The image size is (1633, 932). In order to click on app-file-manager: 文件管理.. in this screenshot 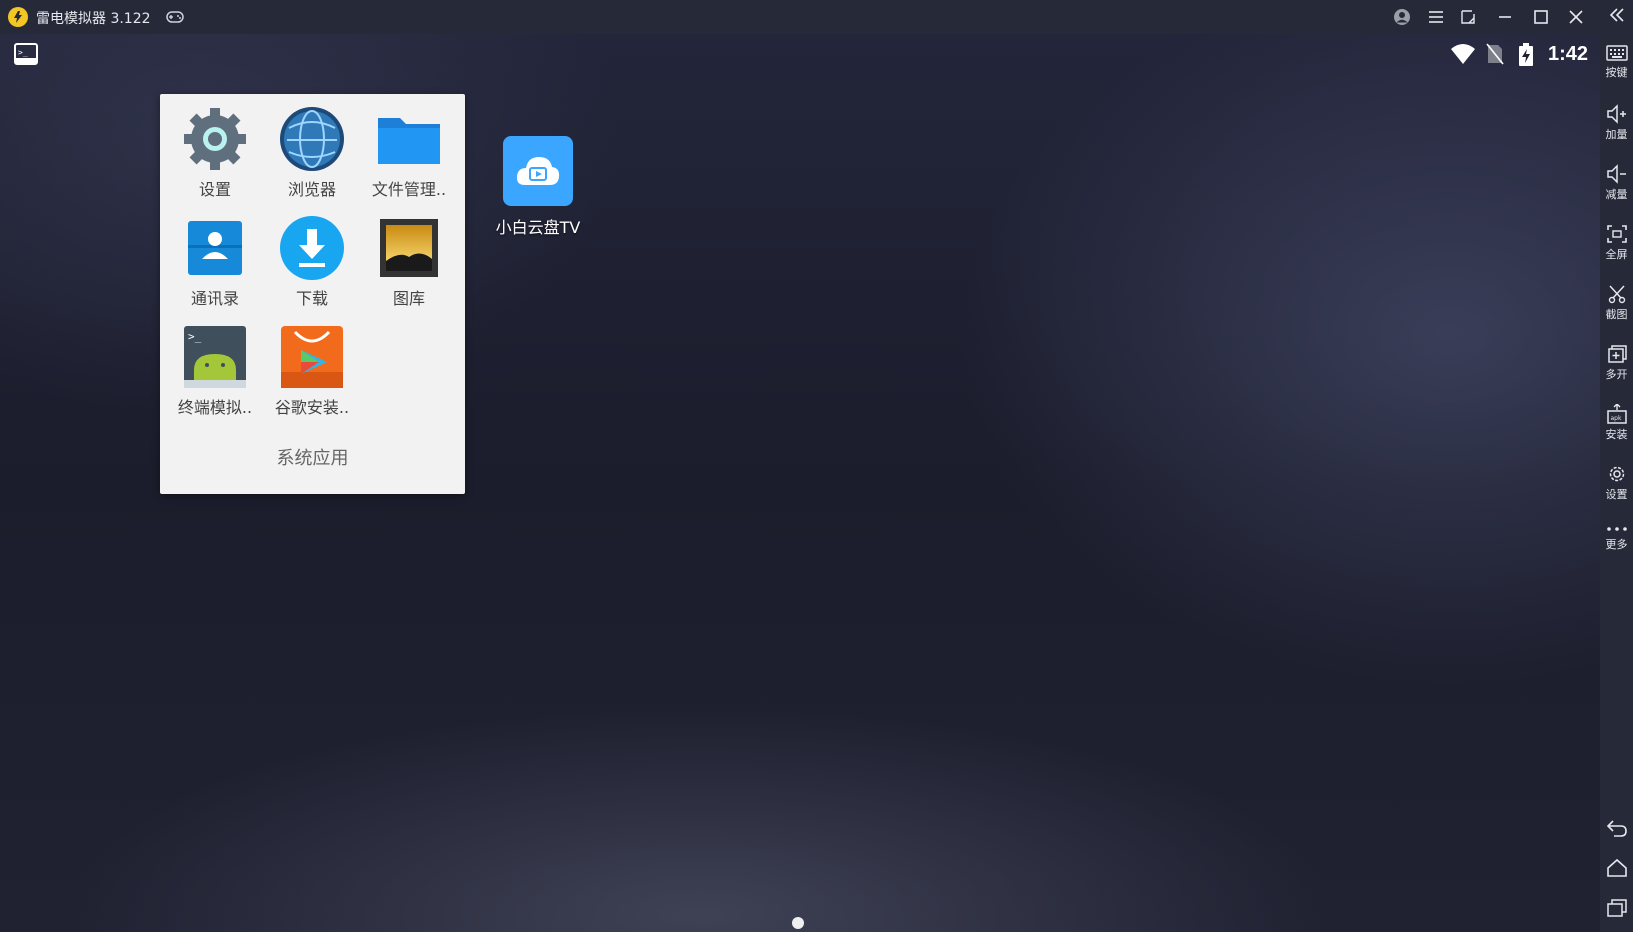, I will do `click(409, 153)`.